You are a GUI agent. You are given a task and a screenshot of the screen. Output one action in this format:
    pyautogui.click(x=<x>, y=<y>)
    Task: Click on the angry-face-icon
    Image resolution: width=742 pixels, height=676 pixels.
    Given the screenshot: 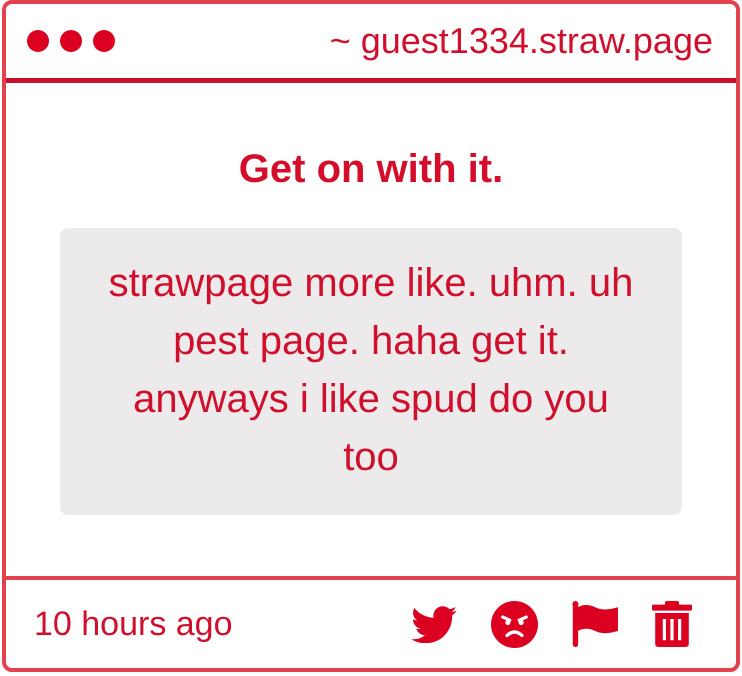 What is the action you would take?
    pyautogui.click(x=514, y=624)
    